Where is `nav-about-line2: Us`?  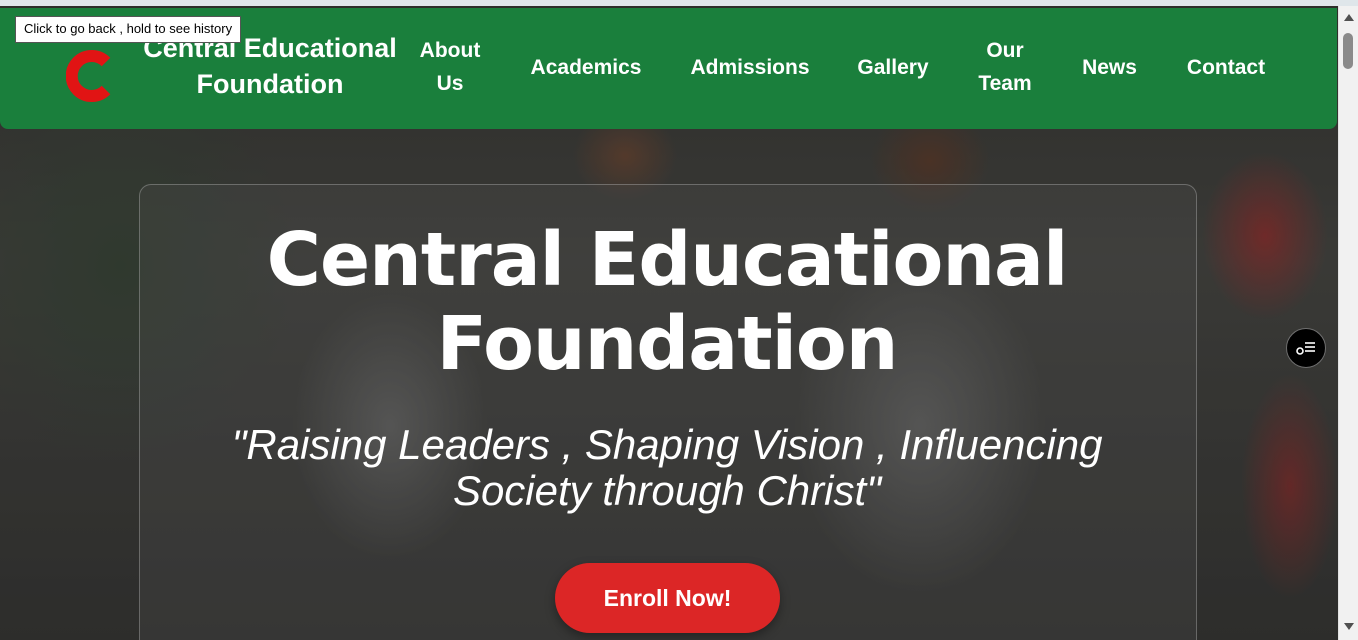 nav-about-line2: Us is located at coordinates (450, 83).